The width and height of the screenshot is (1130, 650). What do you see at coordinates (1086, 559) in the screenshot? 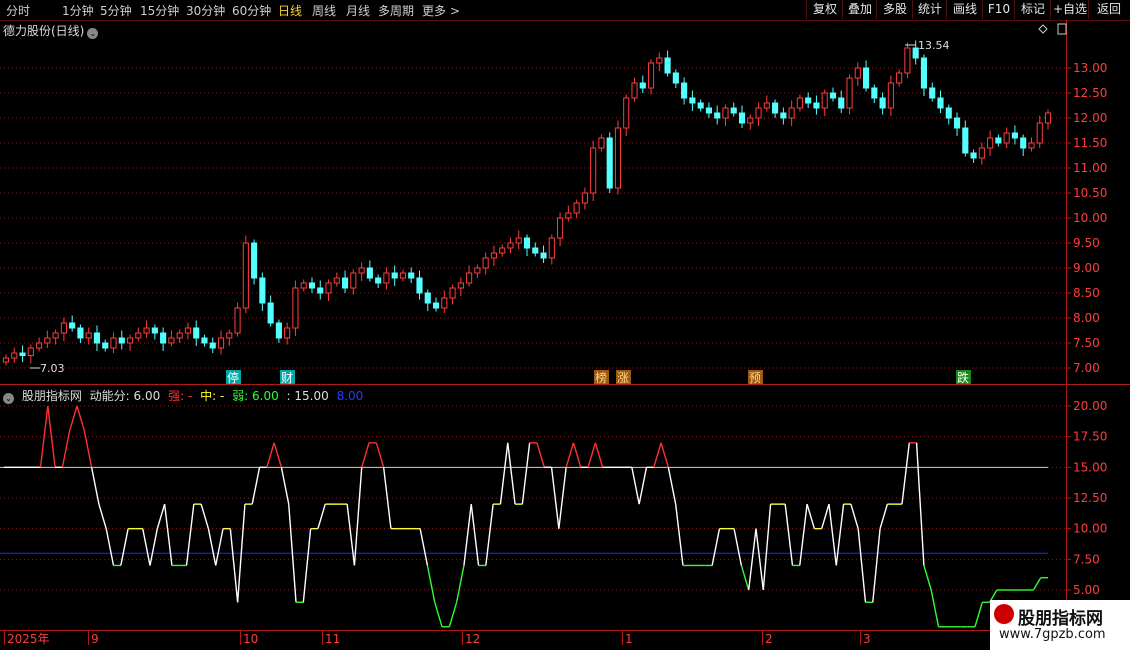
I see `indicator-axis-label: 7.50` at bounding box center [1086, 559].